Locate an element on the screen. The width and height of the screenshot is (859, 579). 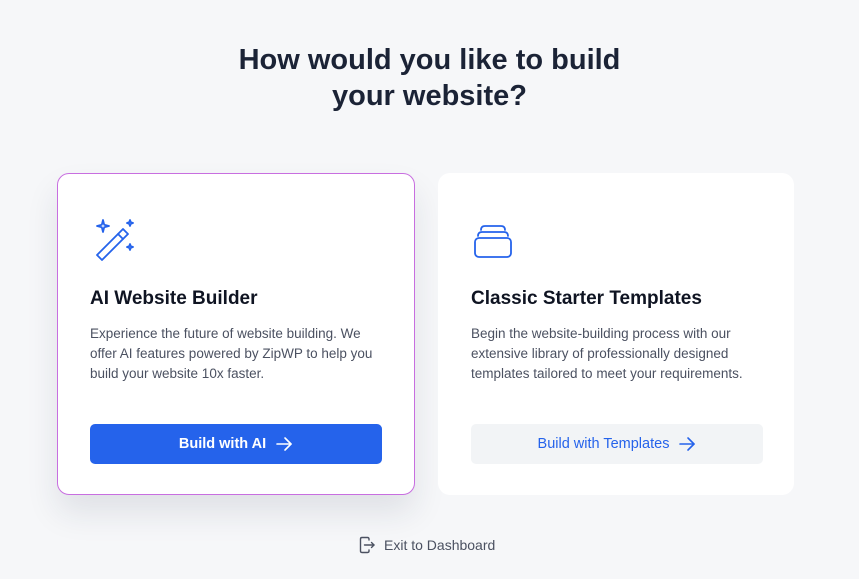
exit-to-dashboard-link: Exit to Dashboard is located at coordinates (426, 545).